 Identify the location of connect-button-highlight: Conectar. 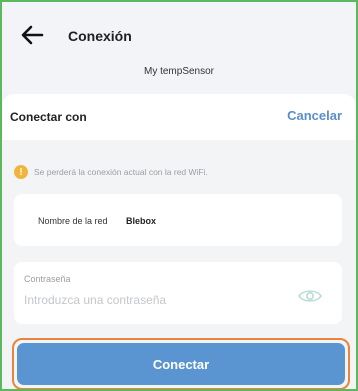
(181, 363).